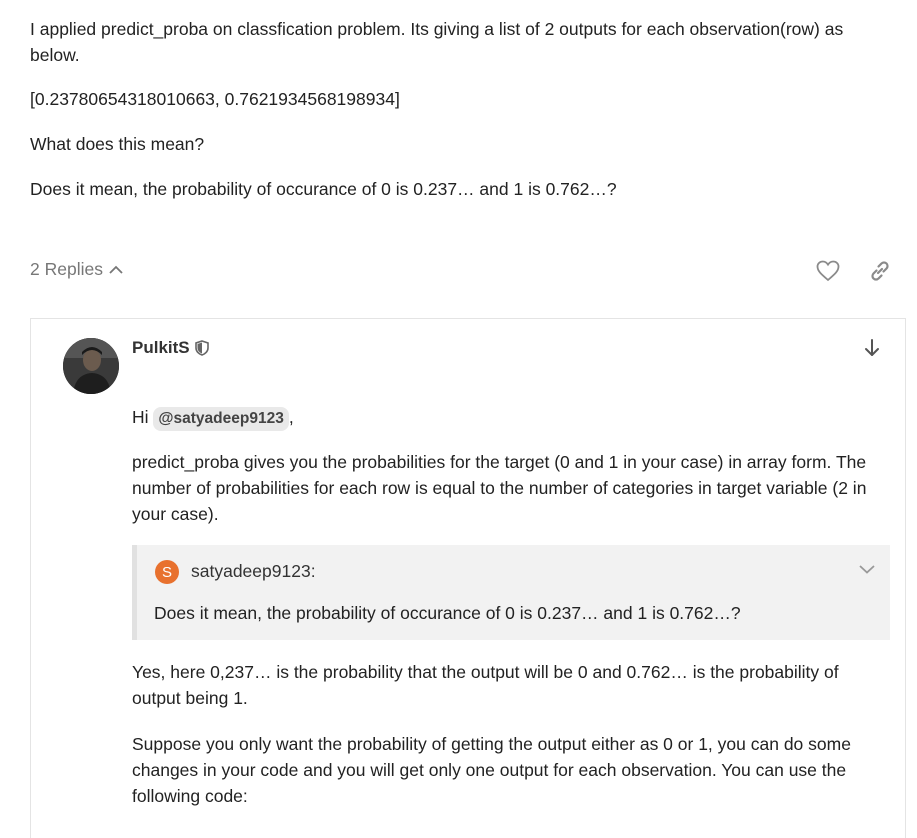 The image size is (917, 838). What do you see at coordinates (201, 348) in the screenshot?
I see `shield-icon` at bounding box center [201, 348].